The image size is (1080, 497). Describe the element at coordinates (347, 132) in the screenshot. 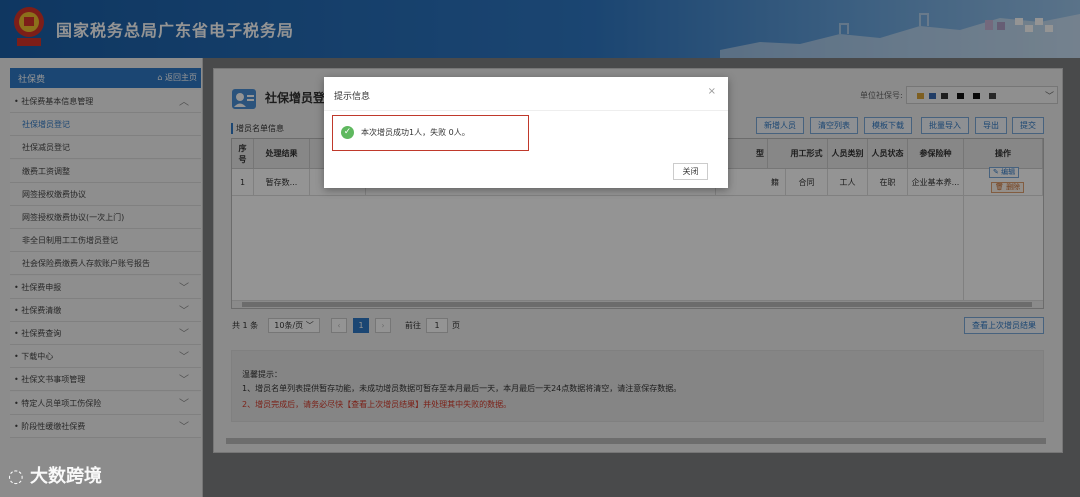

I see `check-circle-icon: ✓` at that location.